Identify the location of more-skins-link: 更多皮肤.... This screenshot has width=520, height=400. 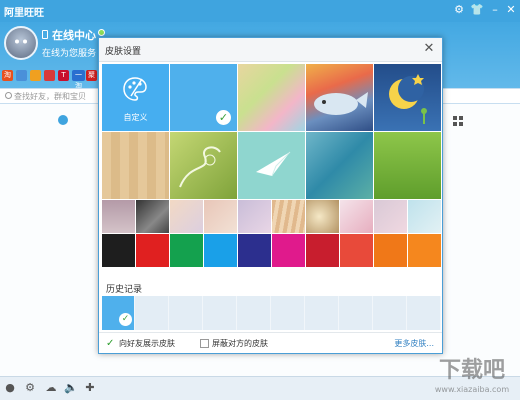
(414, 343).